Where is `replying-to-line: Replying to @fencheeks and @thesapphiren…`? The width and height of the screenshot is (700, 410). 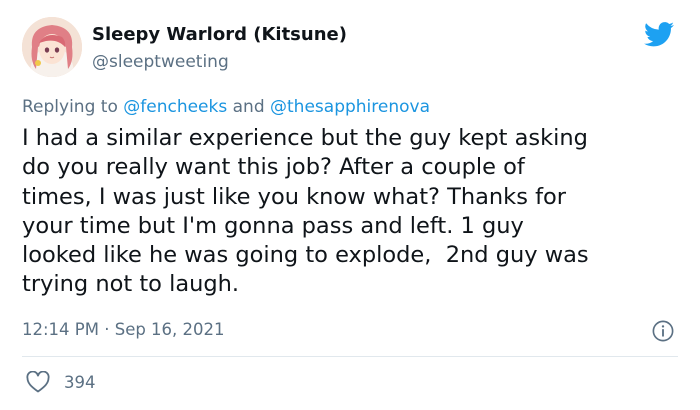
replying-to-line: Replying to @fencheeks and @thesapphiren… is located at coordinates (226, 107).